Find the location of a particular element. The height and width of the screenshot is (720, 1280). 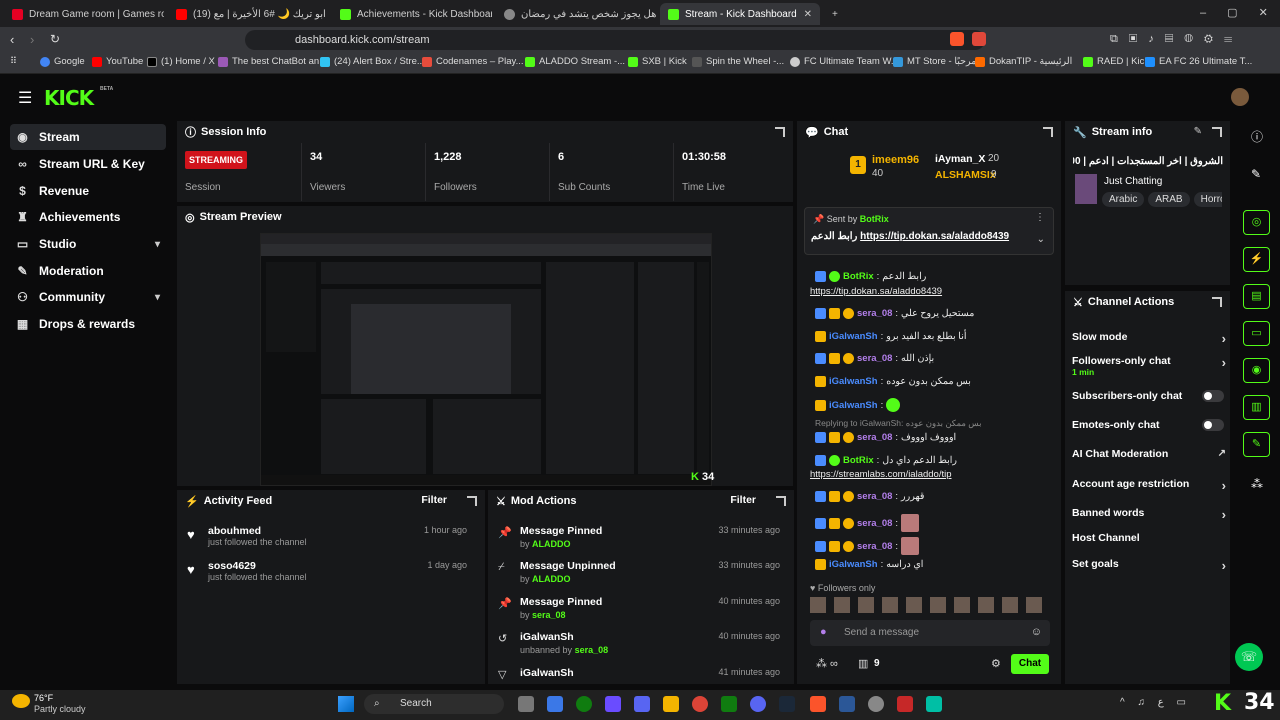

brave-rewards-icon is located at coordinates (979, 39).